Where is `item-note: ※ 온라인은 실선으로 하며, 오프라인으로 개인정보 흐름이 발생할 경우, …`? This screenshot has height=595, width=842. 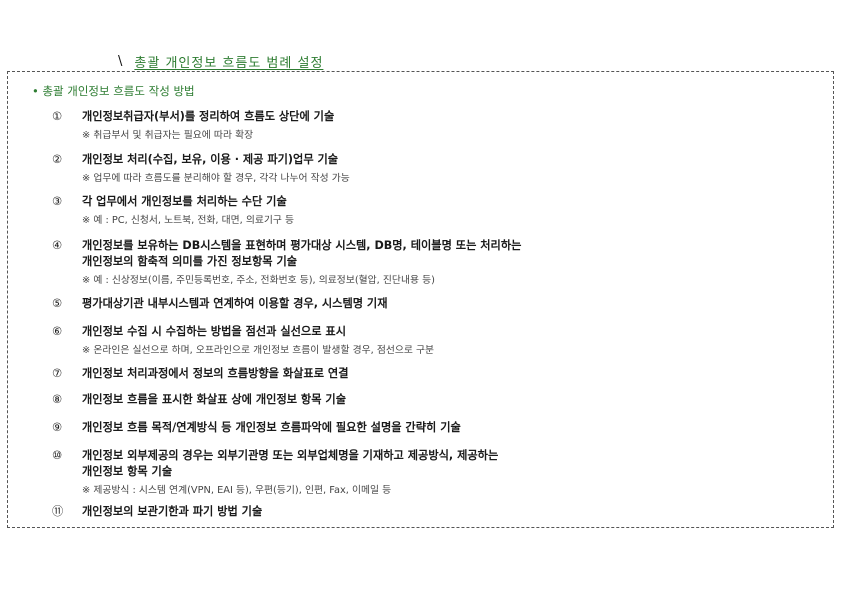
item-note: ※ 온라인은 실선으로 하며, 오프라인으로 개인정보 흐름이 발생할 경우, … is located at coordinates (258, 350).